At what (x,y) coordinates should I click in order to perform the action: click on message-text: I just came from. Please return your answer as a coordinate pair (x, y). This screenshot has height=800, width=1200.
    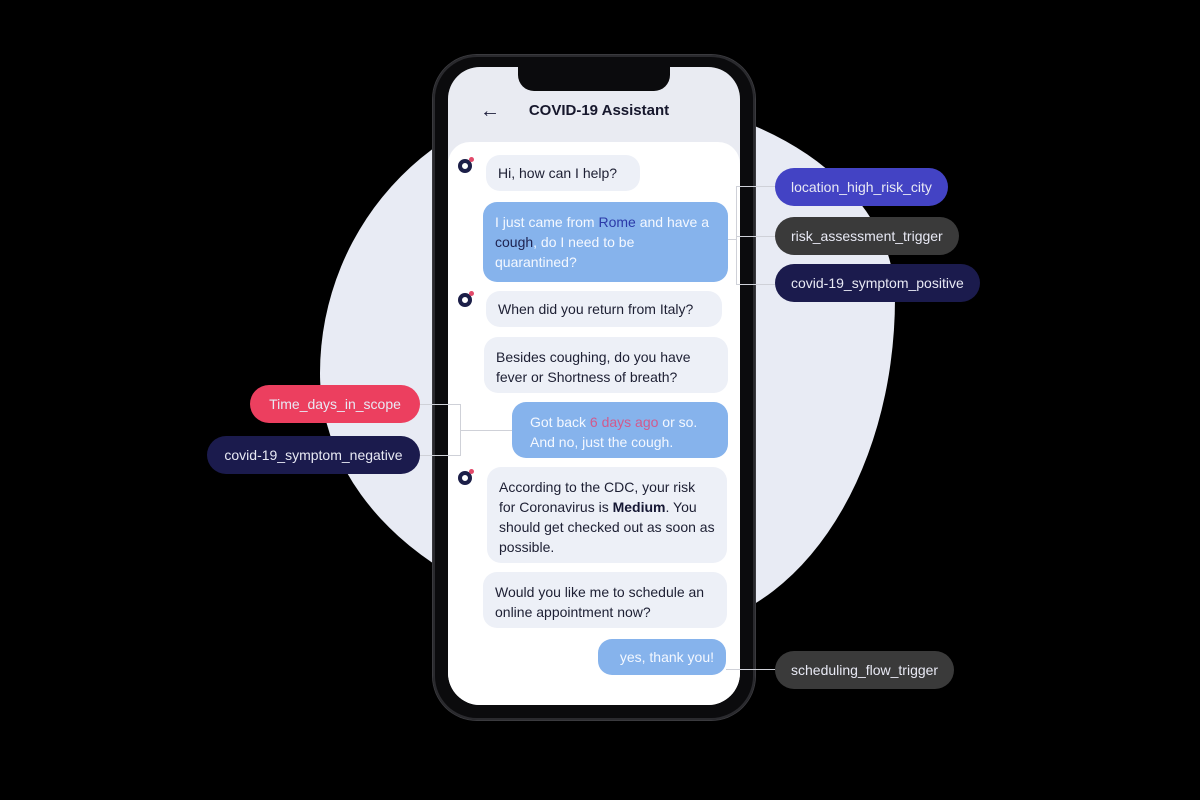
    Looking at the image, I should click on (547, 222).